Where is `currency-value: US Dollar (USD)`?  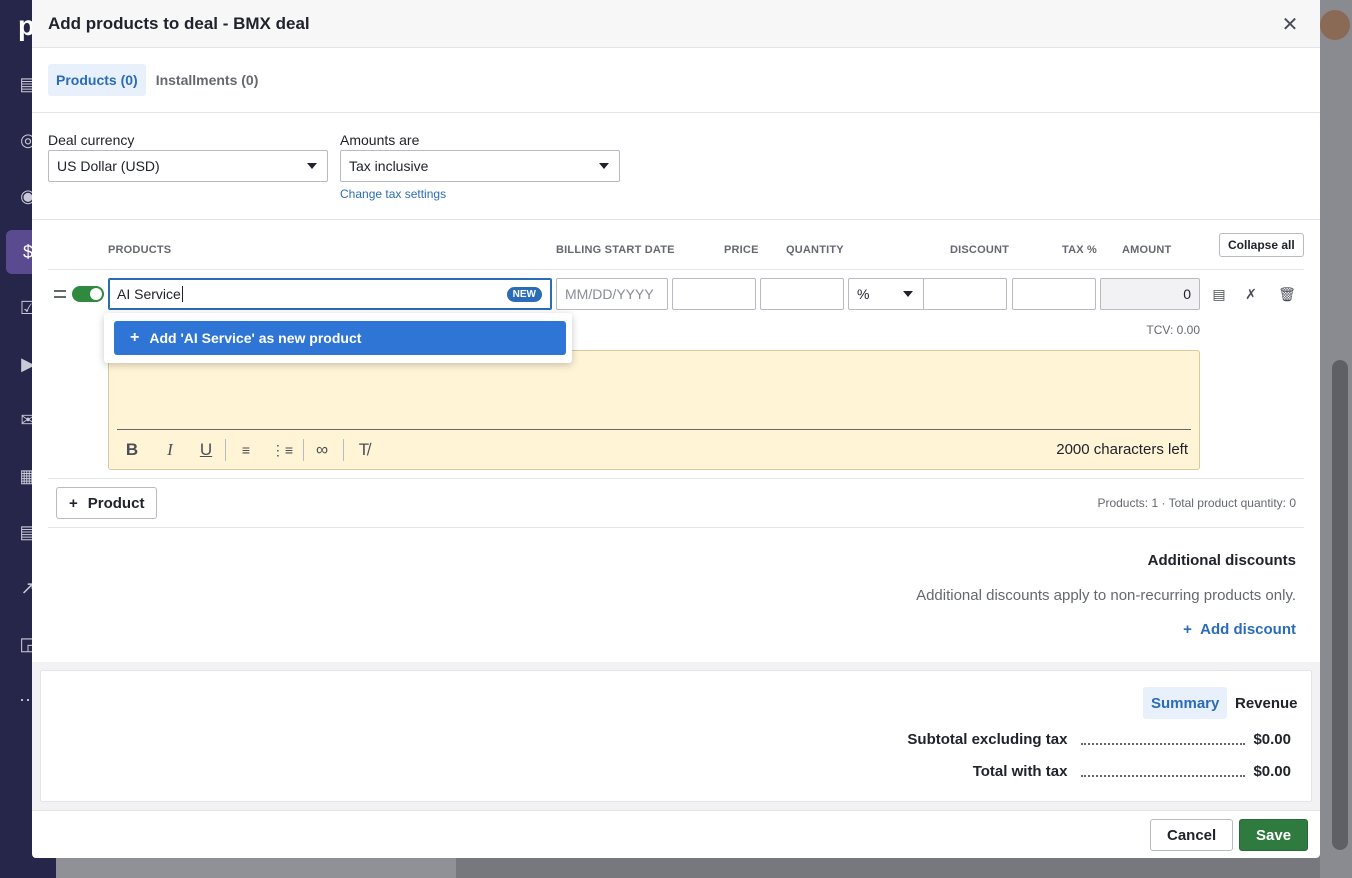 currency-value: US Dollar (USD) is located at coordinates (108, 166).